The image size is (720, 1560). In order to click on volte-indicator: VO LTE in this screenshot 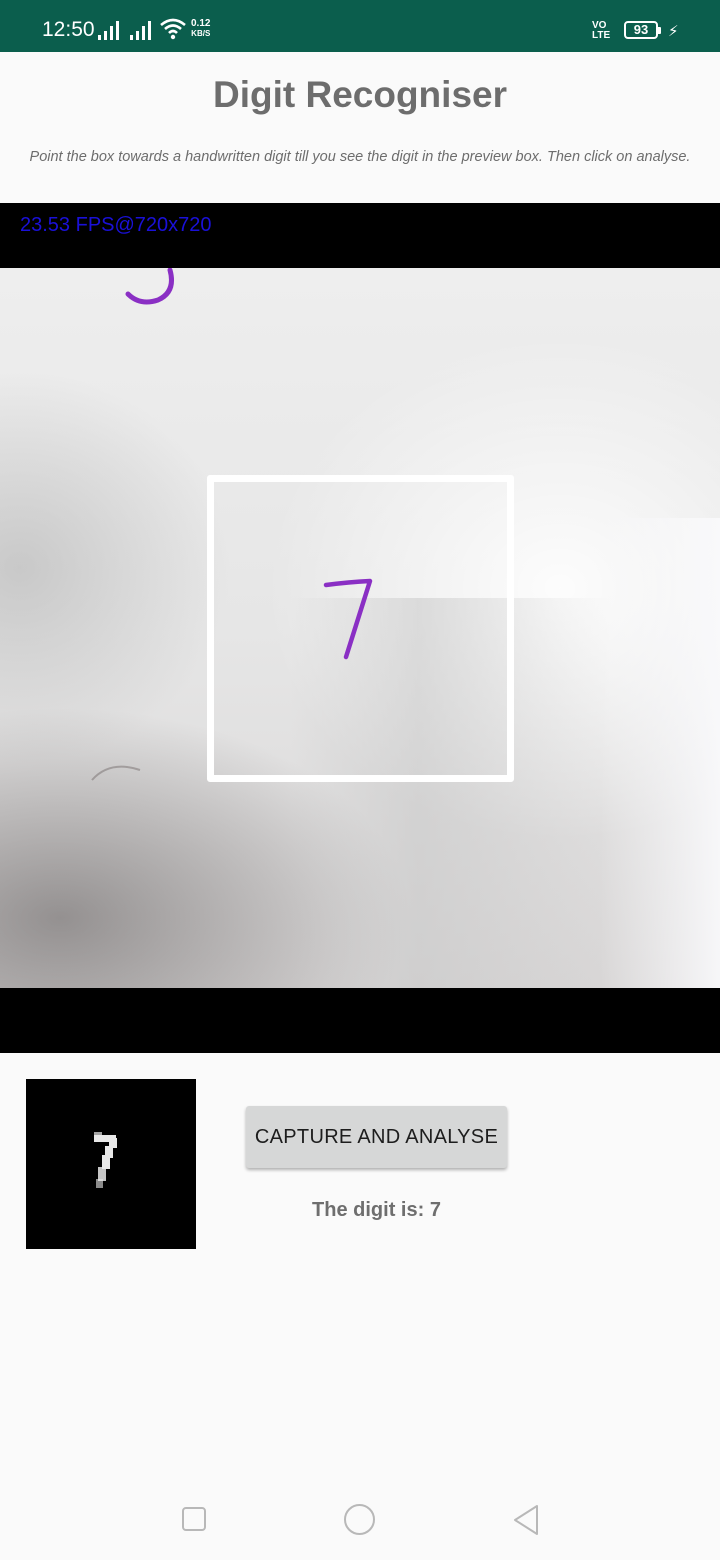, I will do `click(601, 31)`.